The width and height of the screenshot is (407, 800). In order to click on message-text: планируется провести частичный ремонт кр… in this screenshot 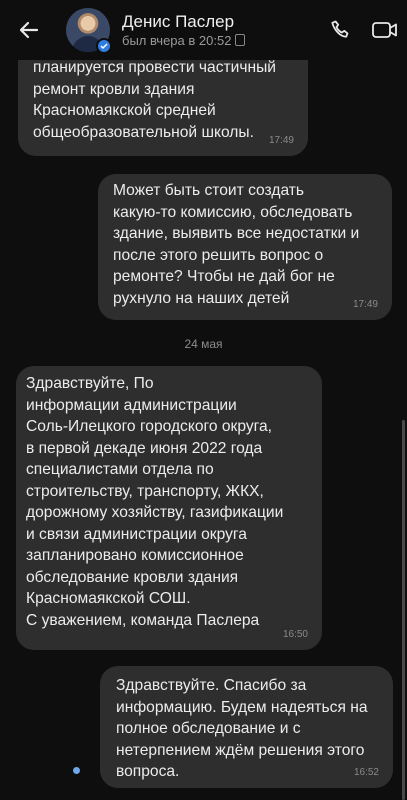, I will do `click(155, 100)`.